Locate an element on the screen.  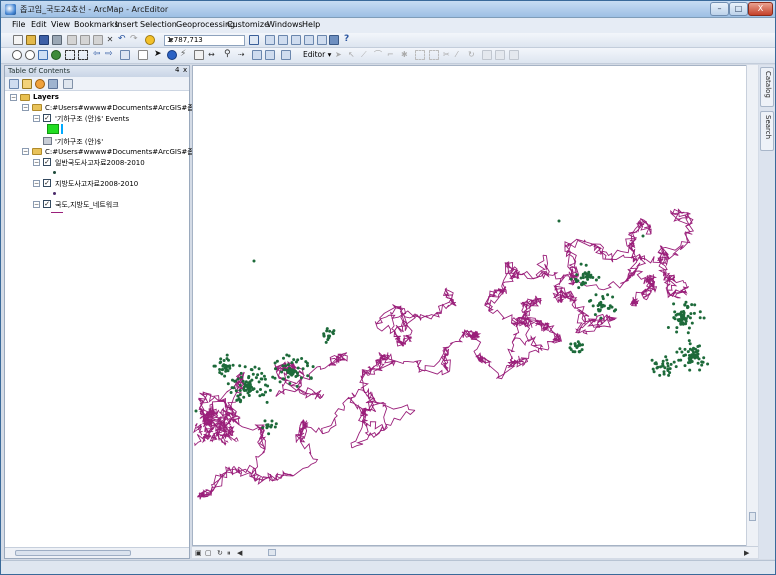
redo-icon: ↷ is located at coordinates (135, 40).